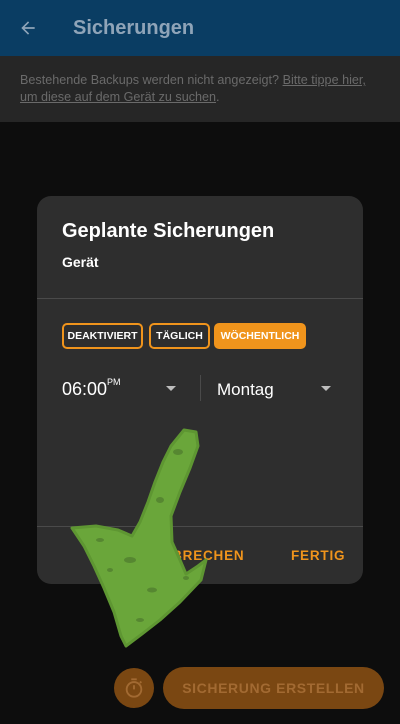 This screenshot has width=400, height=724. Describe the element at coordinates (260, 336) in the screenshot. I see `segment-woechentlich: WÖCHENTLICH` at that location.